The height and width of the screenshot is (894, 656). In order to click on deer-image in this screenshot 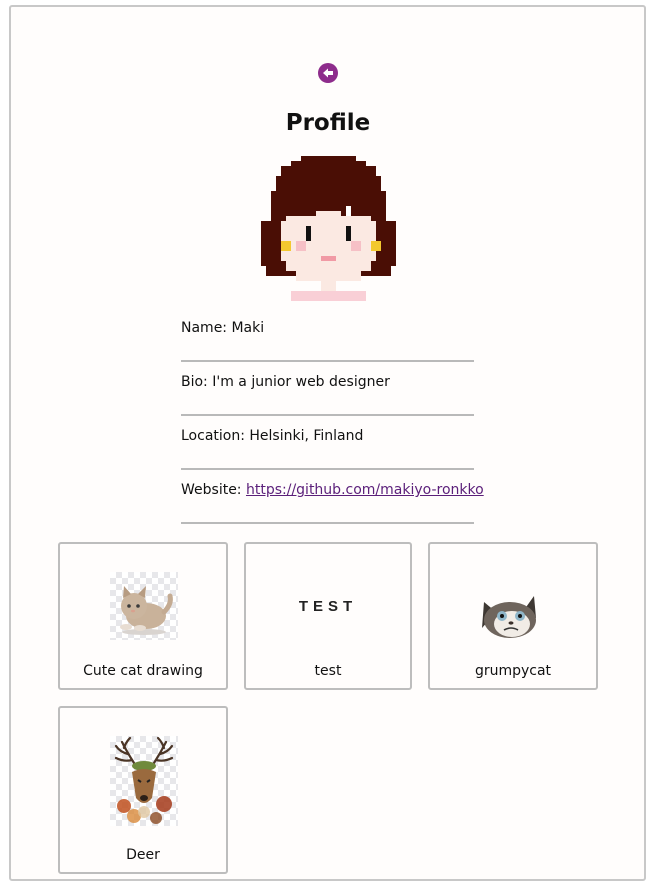, I will do `click(144, 781)`.